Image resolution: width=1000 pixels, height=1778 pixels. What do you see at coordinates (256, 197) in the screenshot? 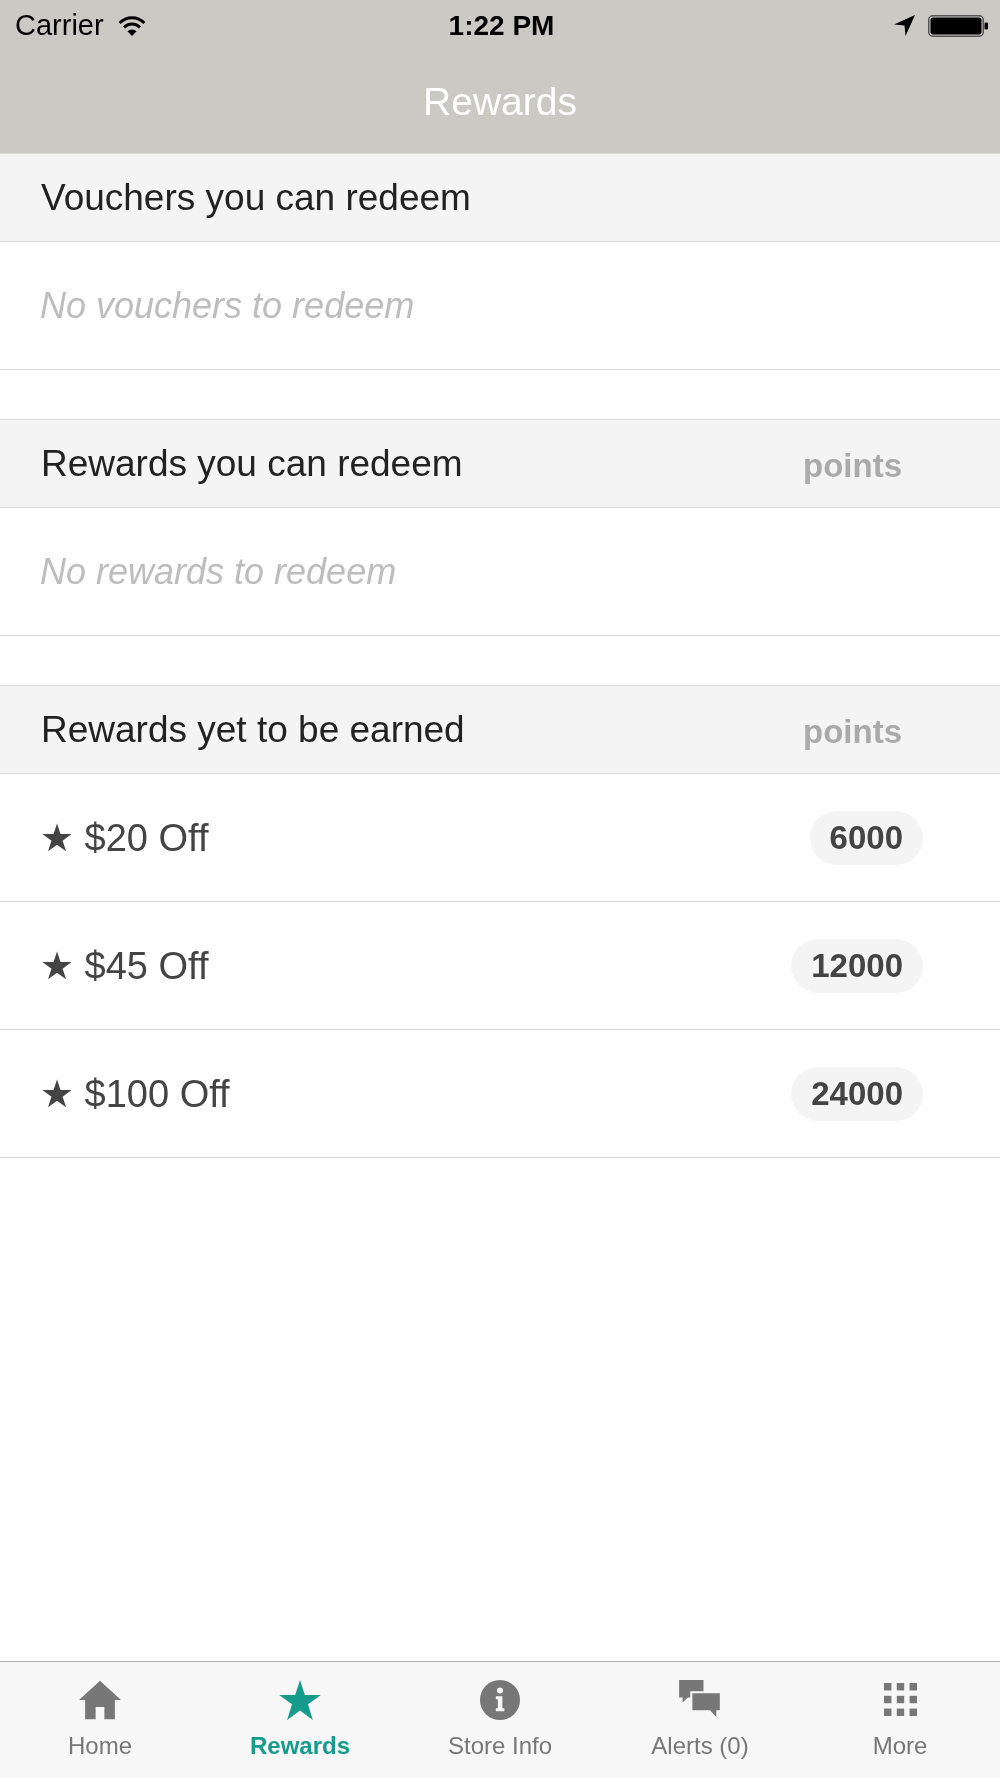
I see `section-title: Vouchers you can redeem` at bounding box center [256, 197].